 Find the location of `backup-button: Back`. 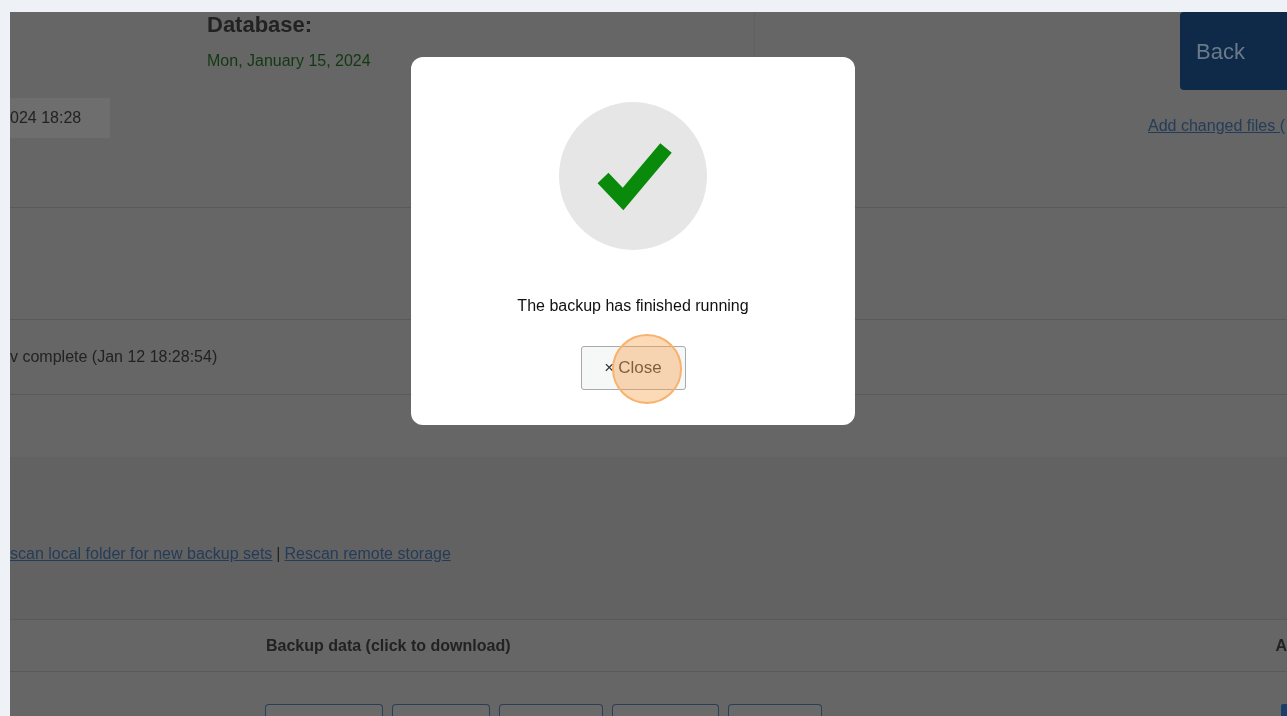

backup-button: Back is located at coordinates (1233, 51).